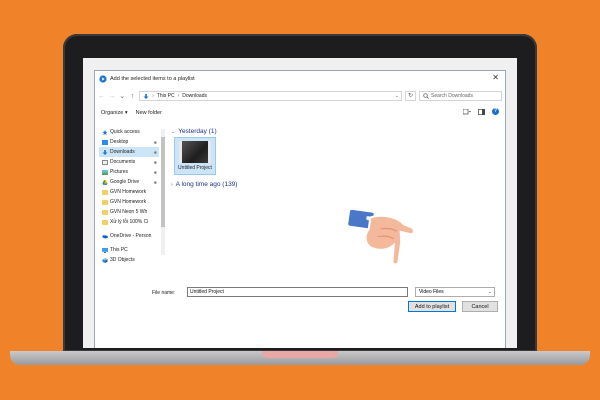 This screenshot has height=400, width=600. I want to click on add-to-playlist-button: Add to playlist, so click(432, 306).